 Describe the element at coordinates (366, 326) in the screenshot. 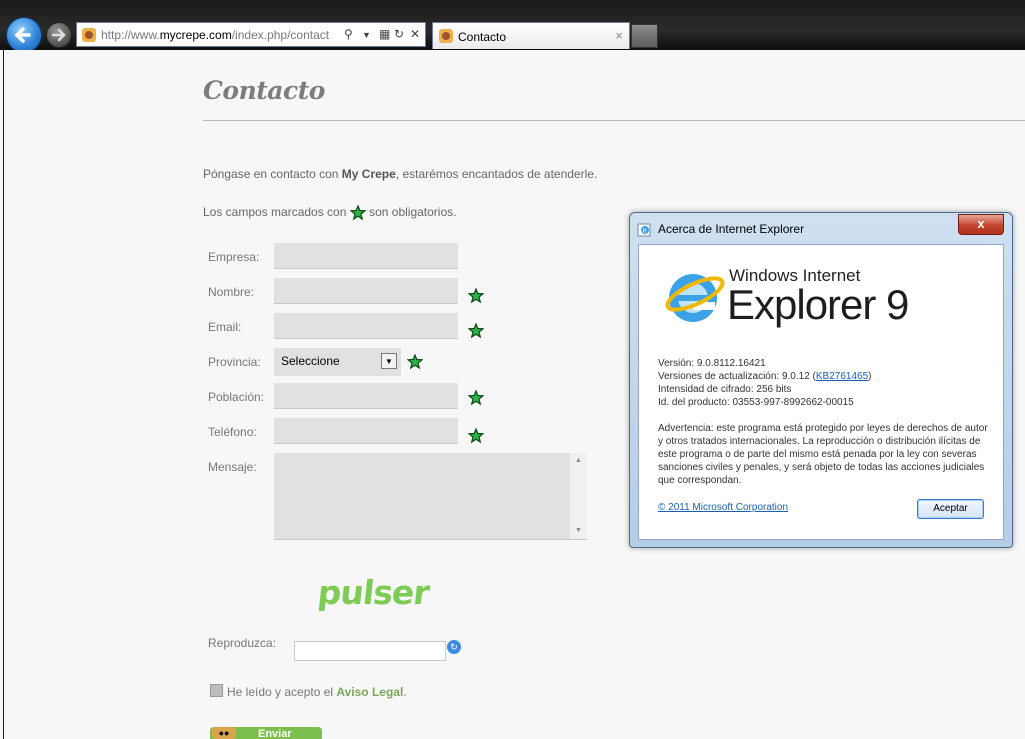

I see `email-input` at that location.